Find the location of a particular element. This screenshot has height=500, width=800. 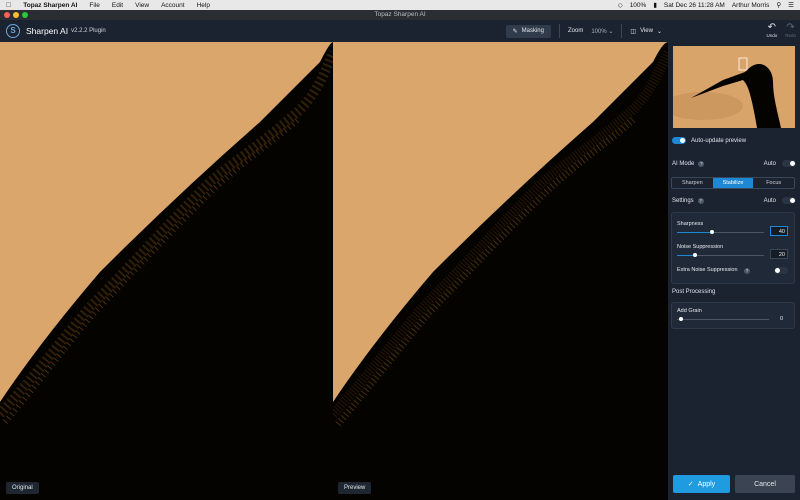

extra-noise-info-icon: ? is located at coordinates (747, 271).